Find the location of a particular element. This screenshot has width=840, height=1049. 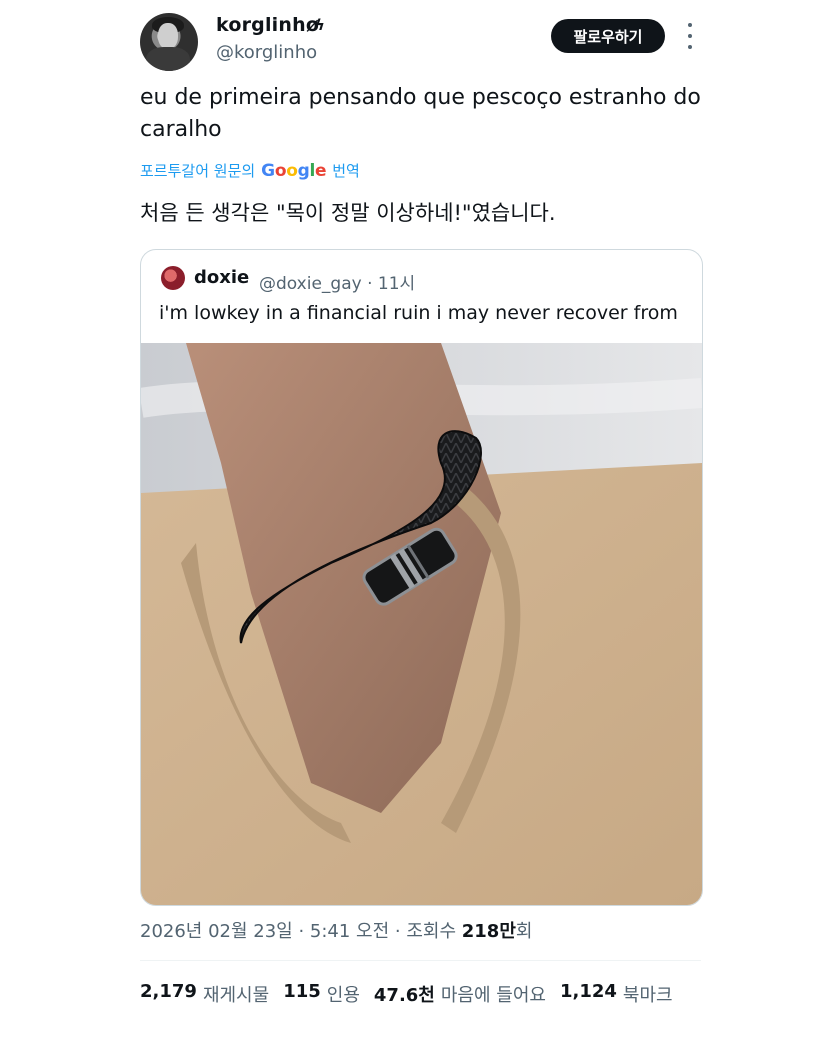

translate-link: 포르투갈어 원문의 Google 번역 is located at coordinates (250, 170).